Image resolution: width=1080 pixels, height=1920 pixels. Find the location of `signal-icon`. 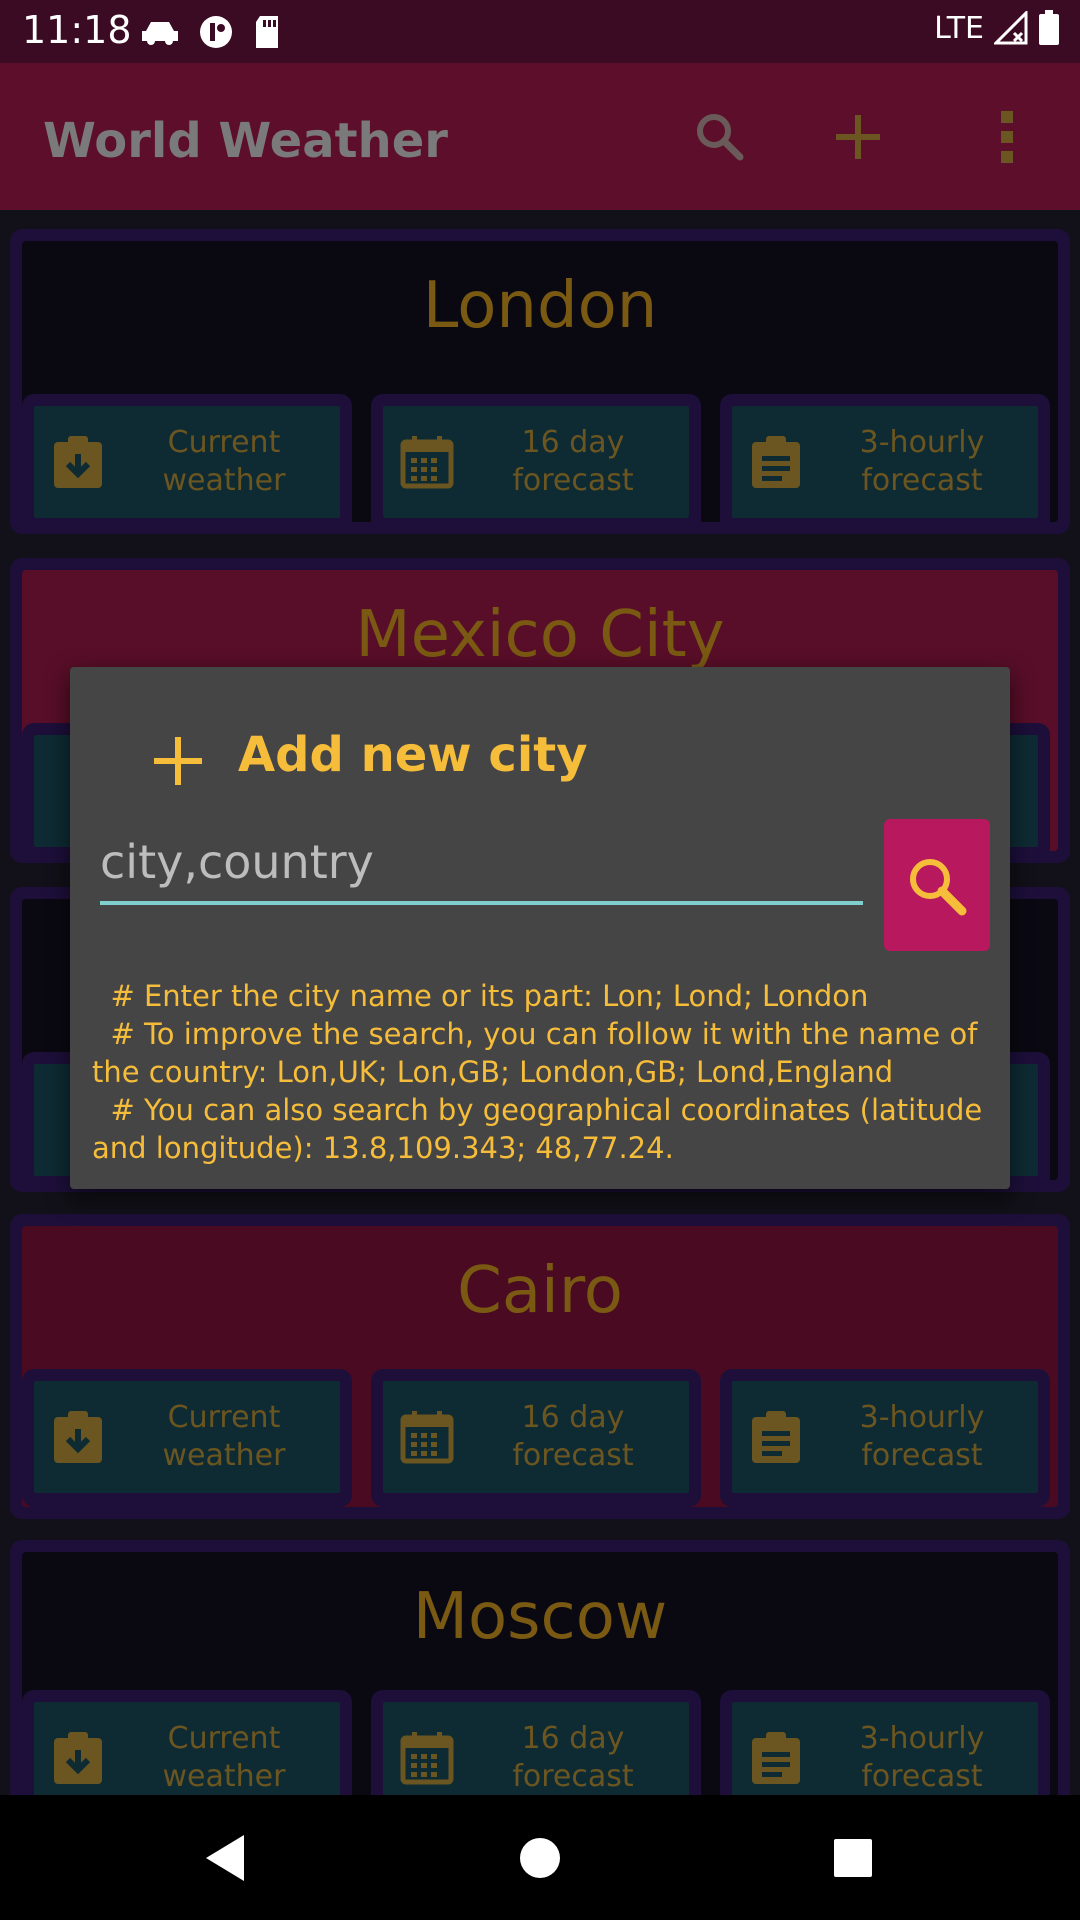

signal-icon is located at coordinates (1011, 28).